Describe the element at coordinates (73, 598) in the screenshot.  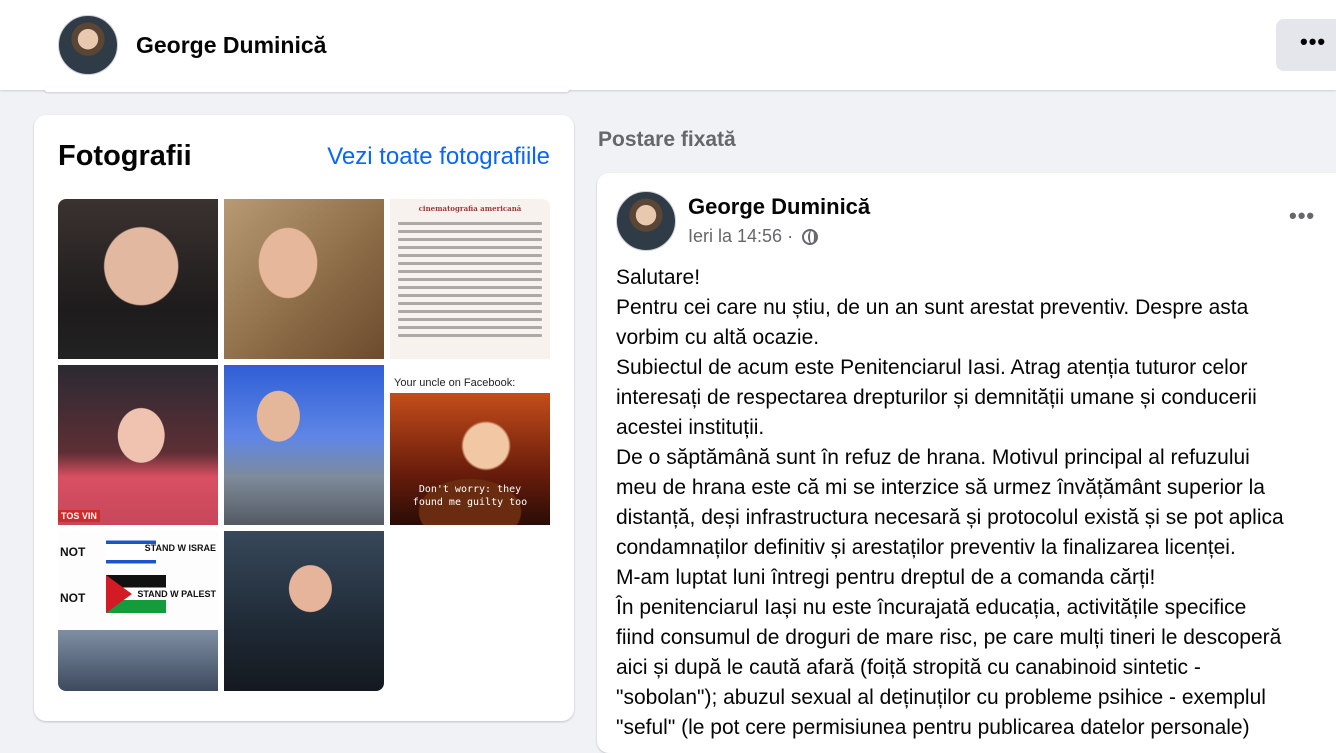
I see `meme-not-label-2: NOT` at that location.